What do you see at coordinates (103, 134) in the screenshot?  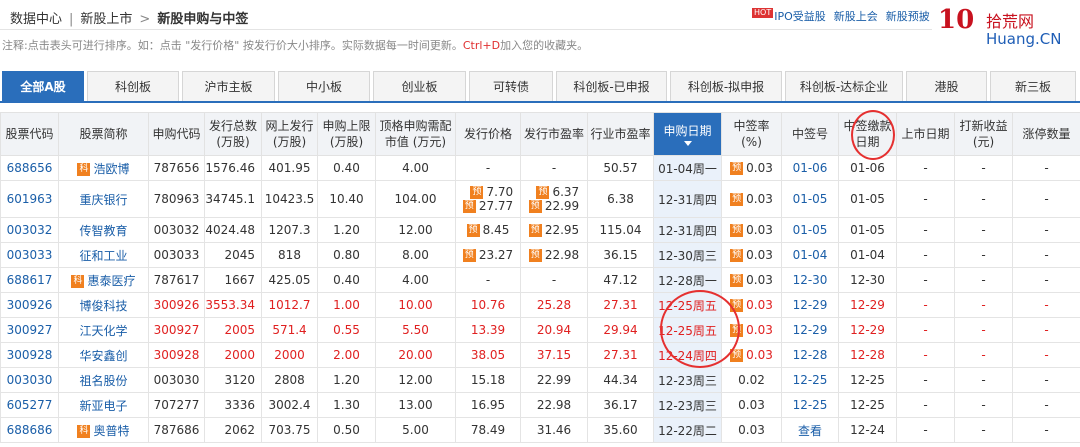 I see `column-header: 股票简称` at bounding box center [103, 134].